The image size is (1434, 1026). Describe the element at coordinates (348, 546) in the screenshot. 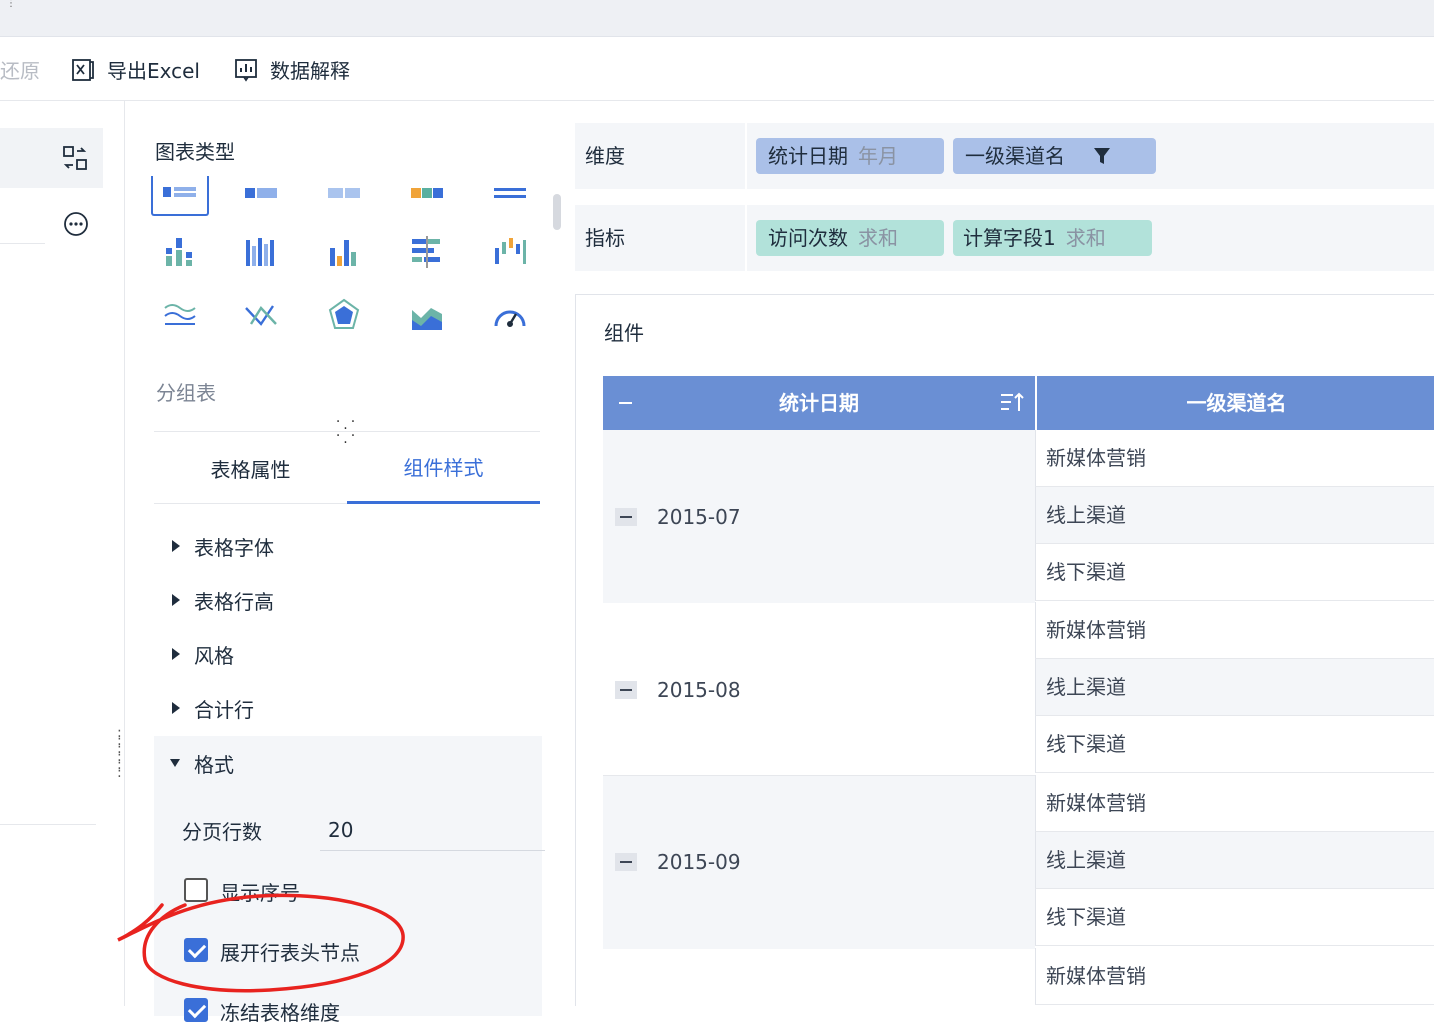

I see `section-table-font: 表格字体` at that location.